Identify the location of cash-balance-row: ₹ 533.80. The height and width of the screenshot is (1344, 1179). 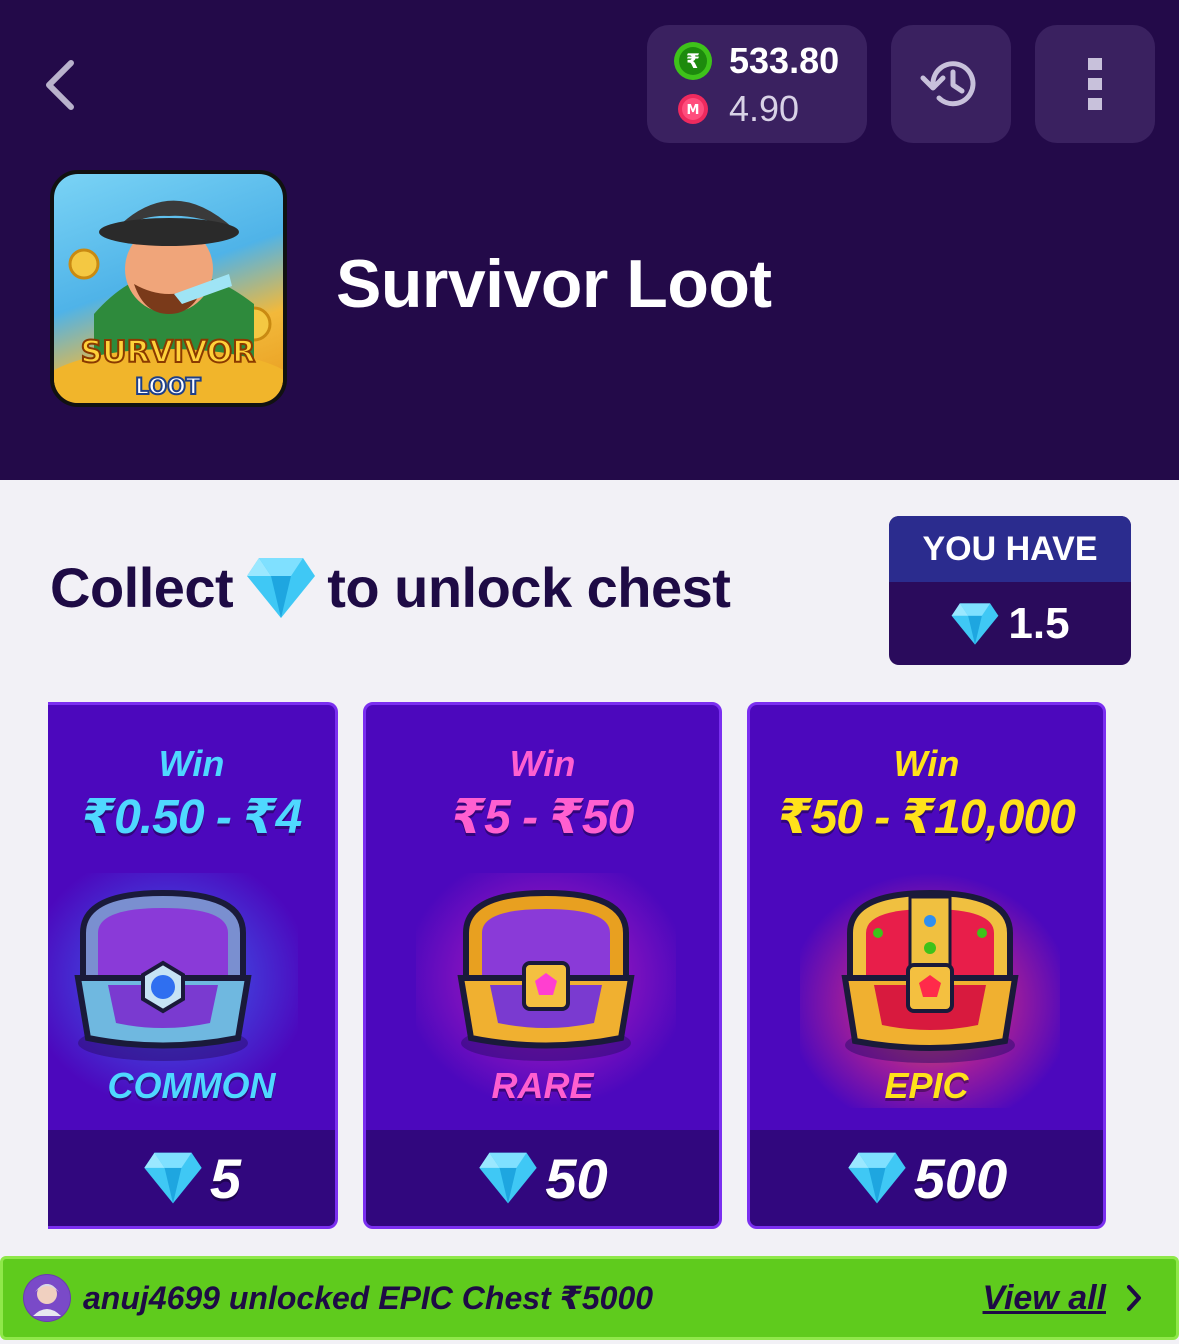
(770, 61).